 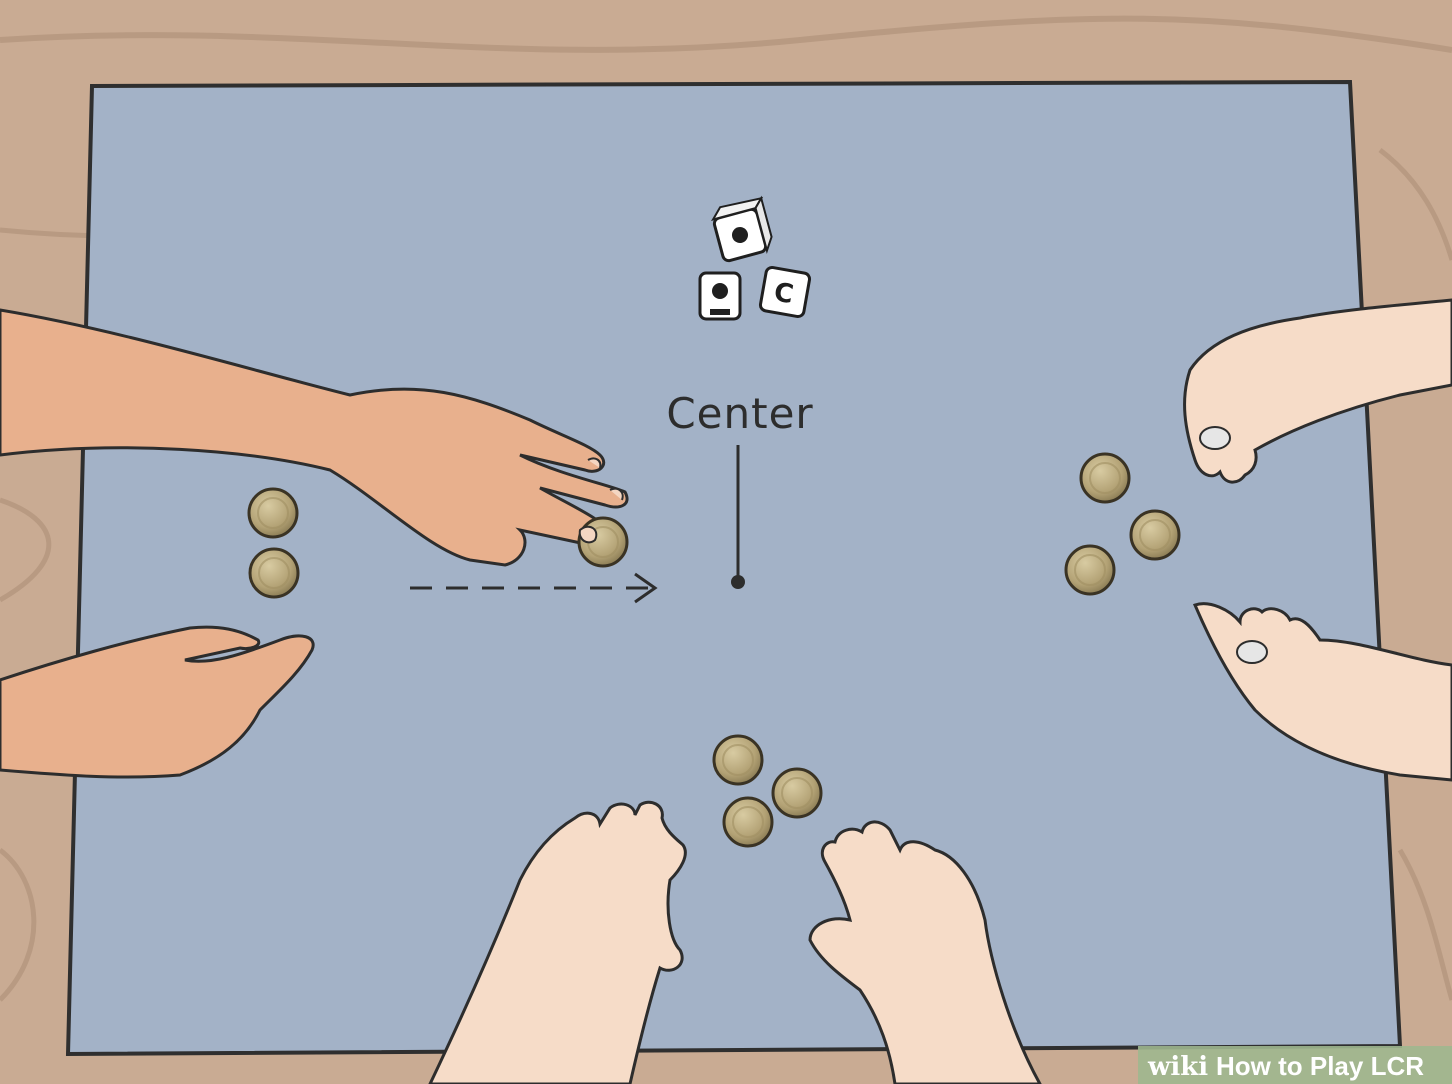 What do you see at coordinates (785, 292) in the screenshot?
I see `die-bottom-right: C` at bounding box center [785, 292].